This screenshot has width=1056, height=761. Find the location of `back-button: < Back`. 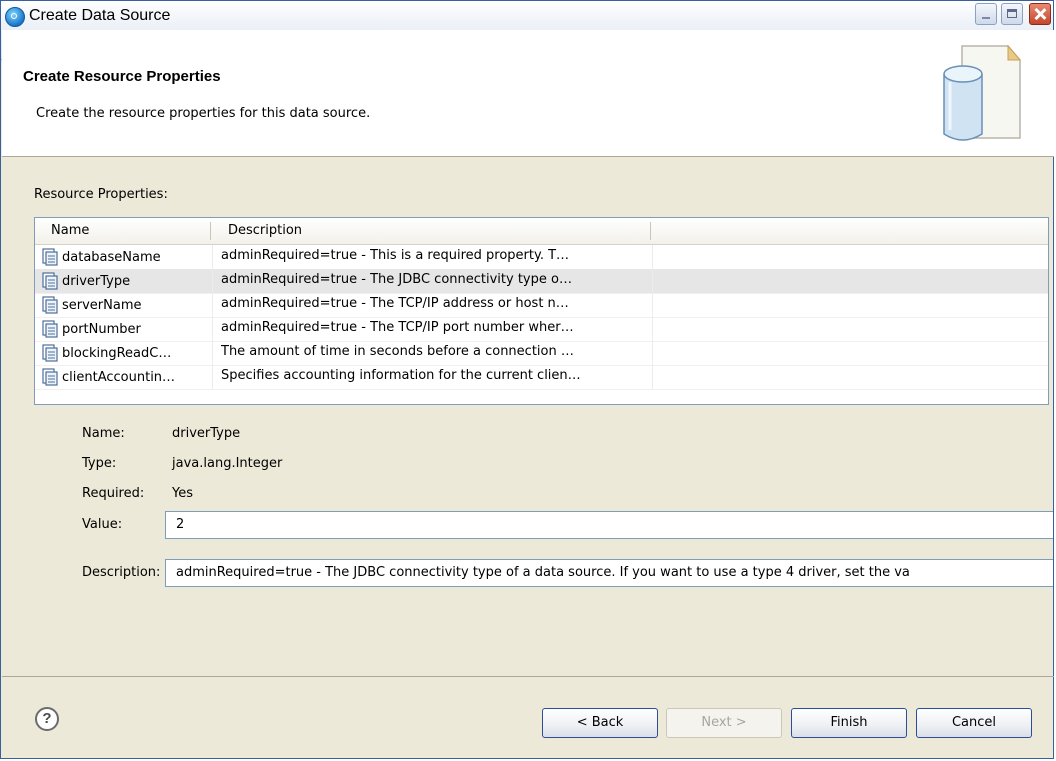

back-button: < Back is located at coordinates (600, 723).